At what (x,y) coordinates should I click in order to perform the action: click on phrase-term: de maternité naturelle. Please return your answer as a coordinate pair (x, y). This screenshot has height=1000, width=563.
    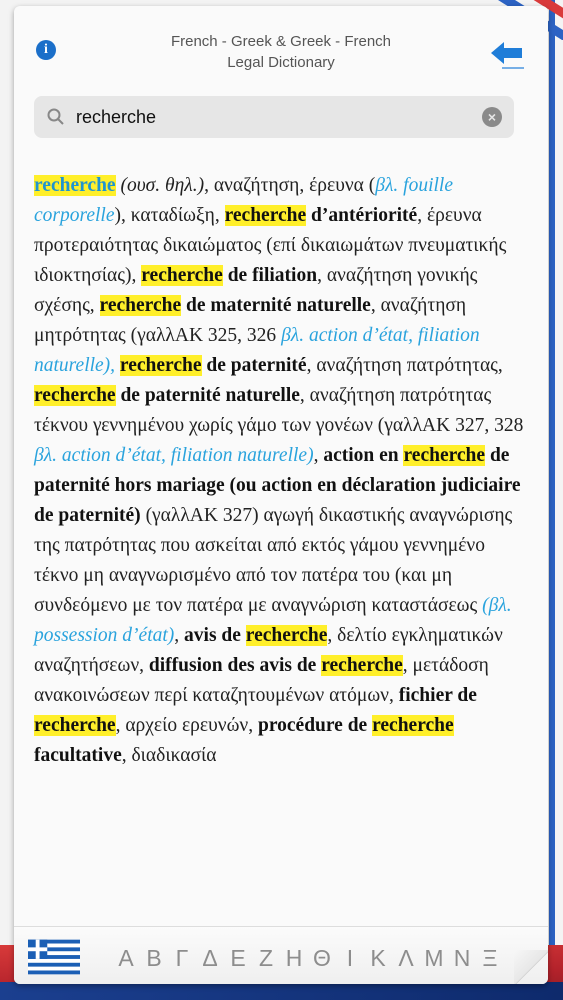
    Looking at the image, I should click on (276, 305).